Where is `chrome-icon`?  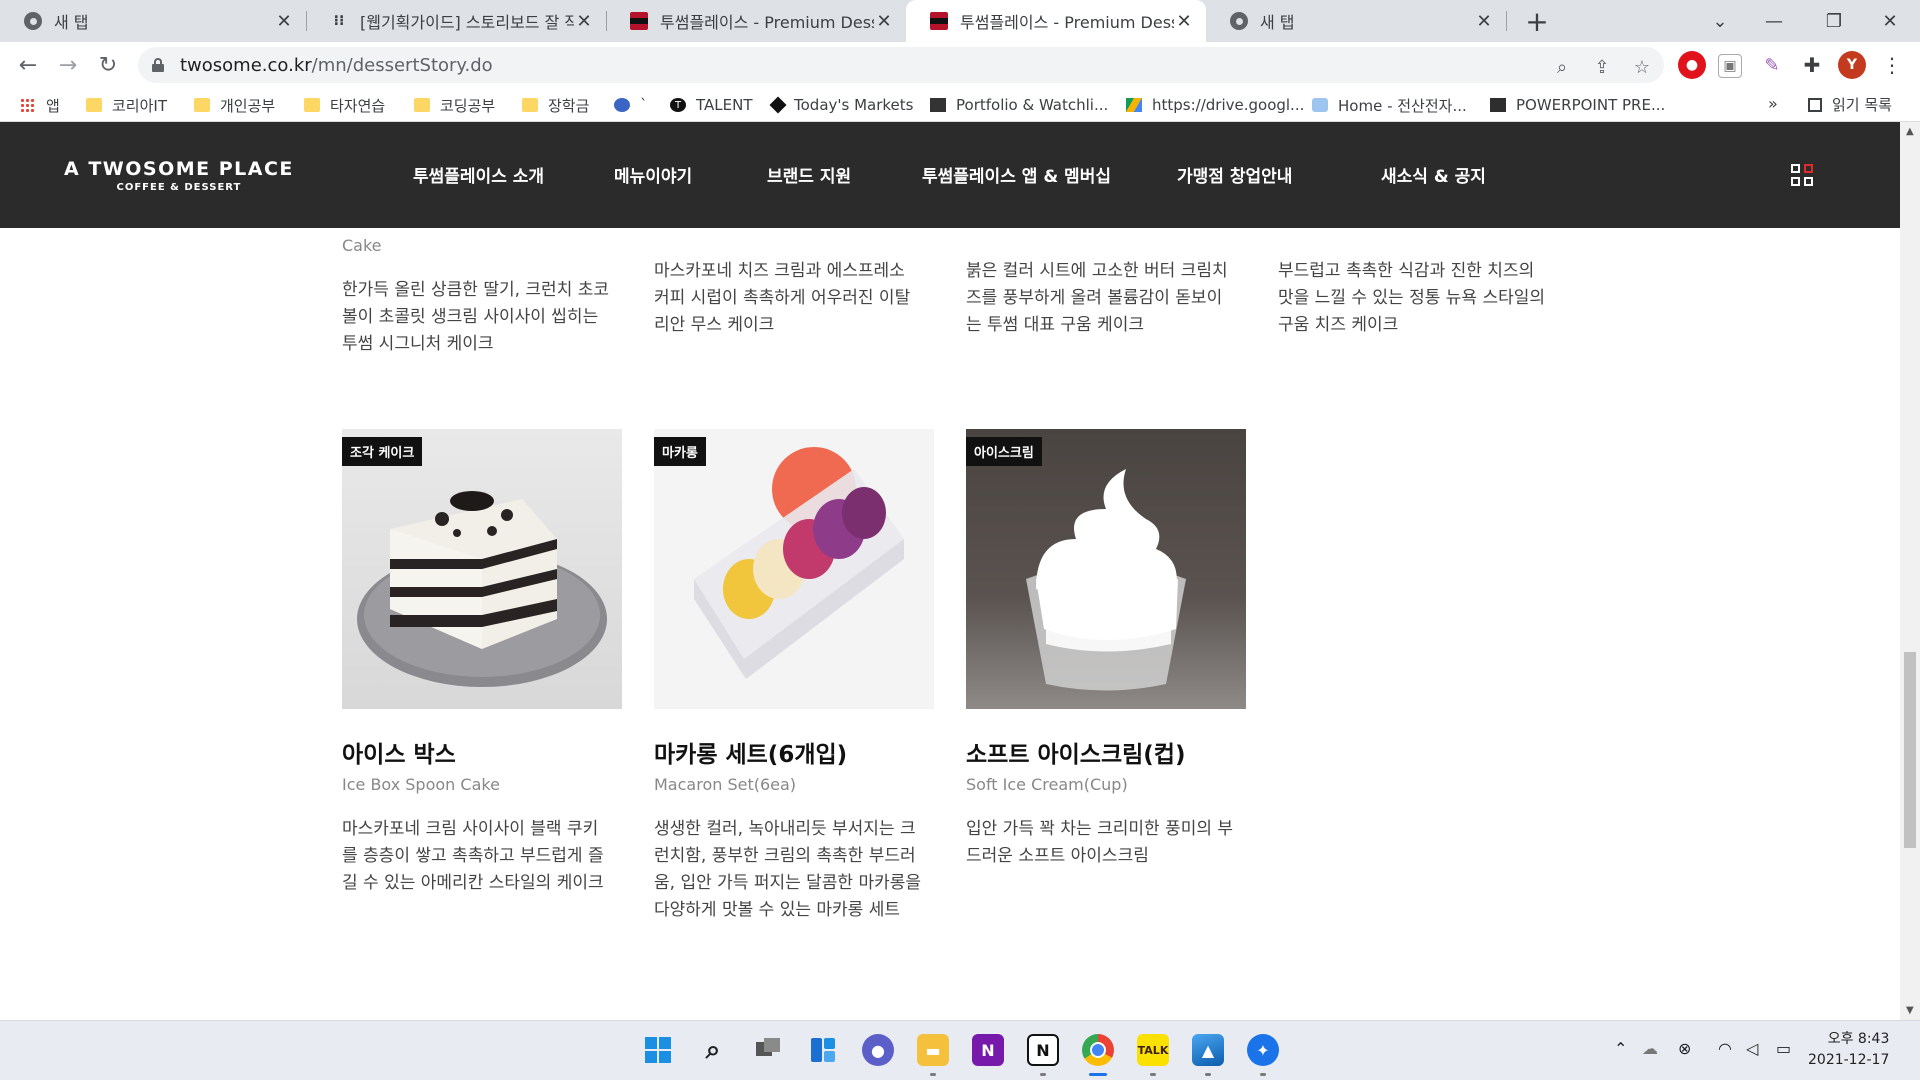 chrome-icon is located at coordinates (1098, 1050).